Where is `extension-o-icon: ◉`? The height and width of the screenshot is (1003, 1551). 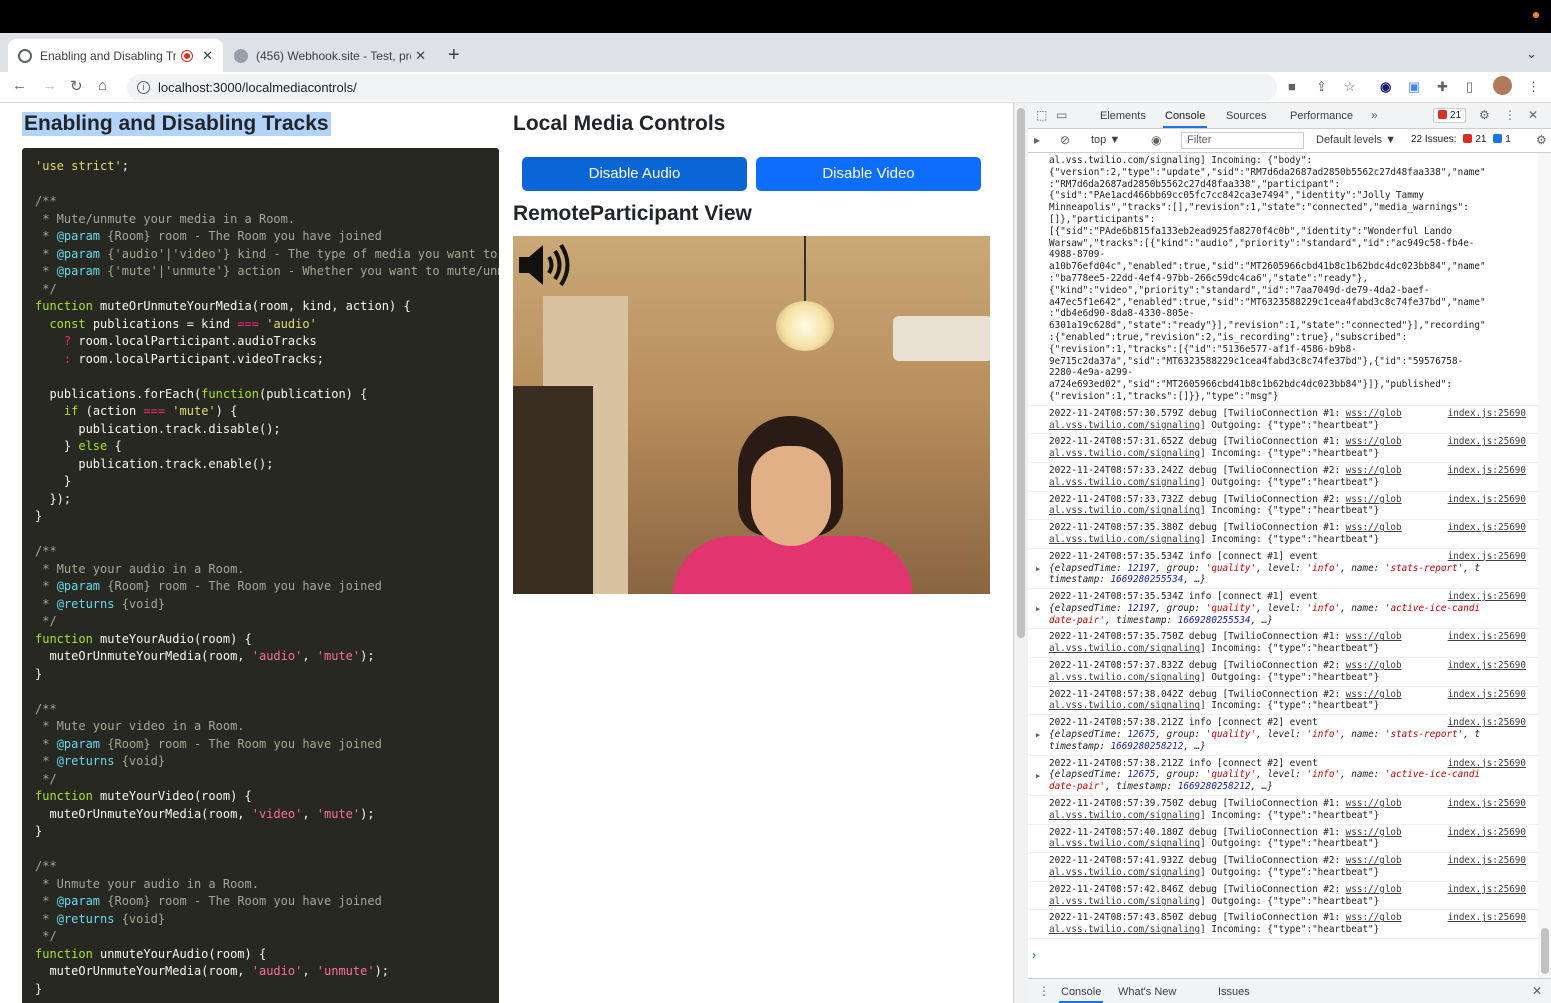
extension-o-icon: ◉ is located at coordinates (1385, 87).